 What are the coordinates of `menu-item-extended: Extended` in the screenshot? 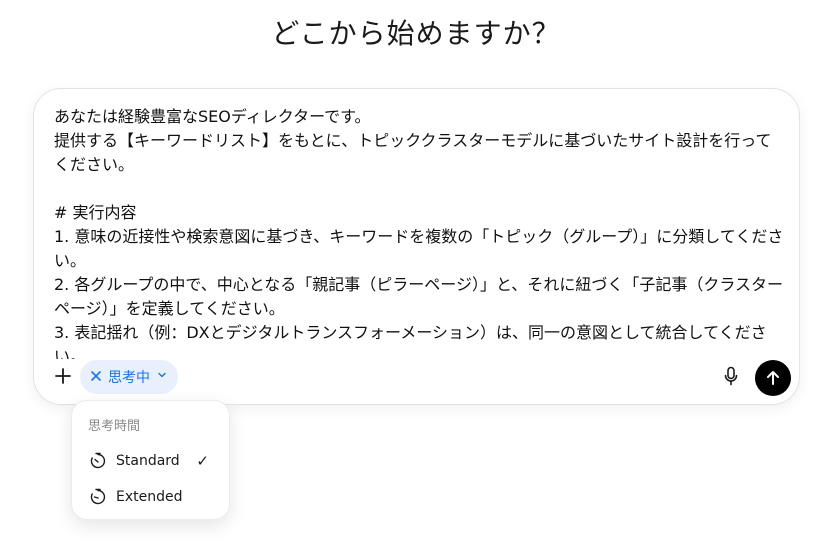 It's located at (151, 497).